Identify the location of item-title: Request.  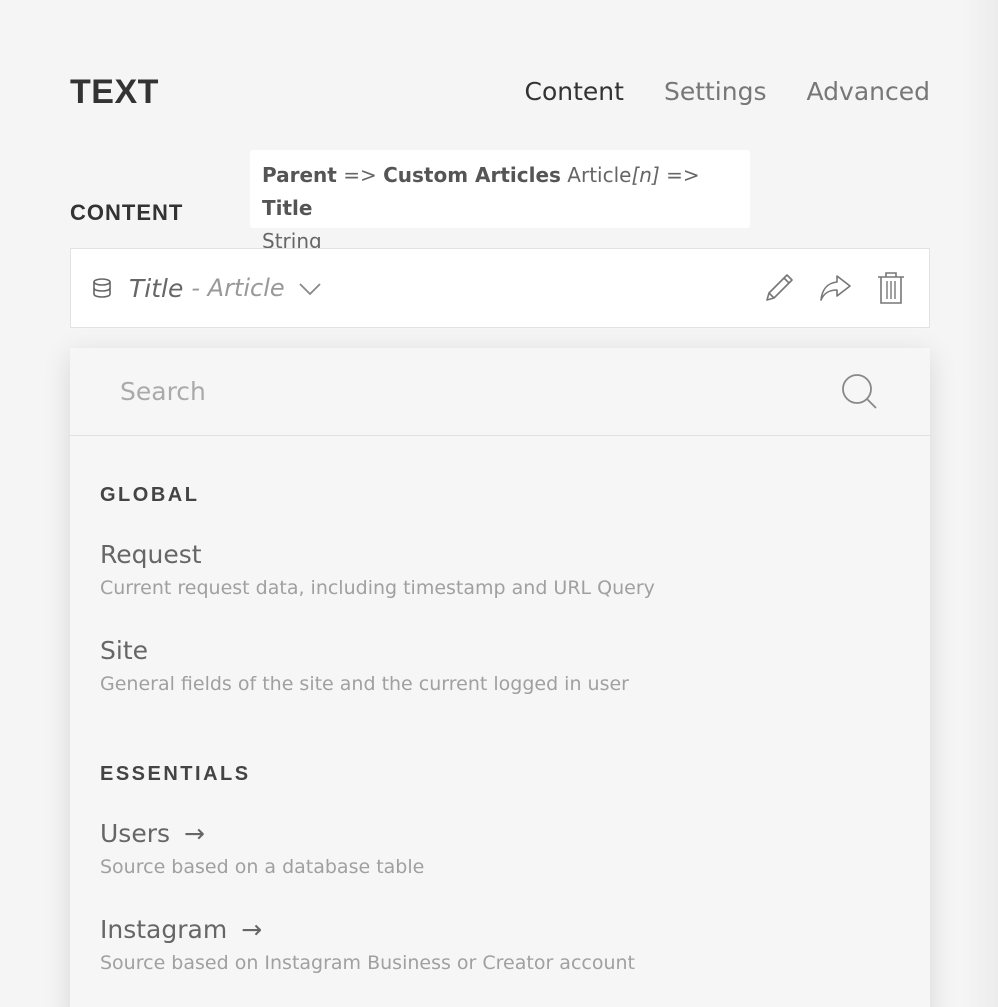
(151, 554).